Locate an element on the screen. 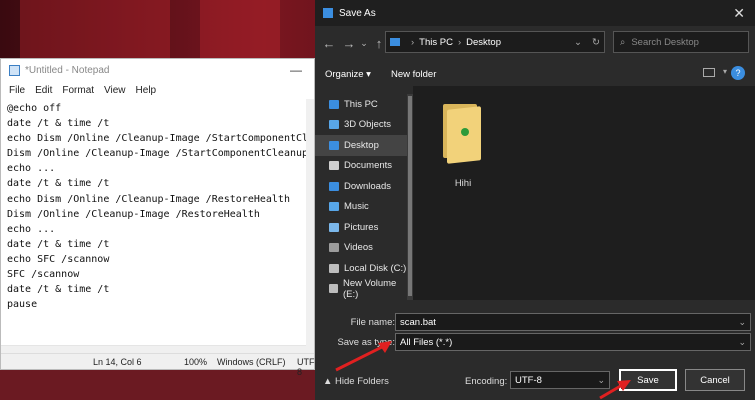 This screenshot has width=755, height=400. menu-format: Format is located at coordinates (78, 90).